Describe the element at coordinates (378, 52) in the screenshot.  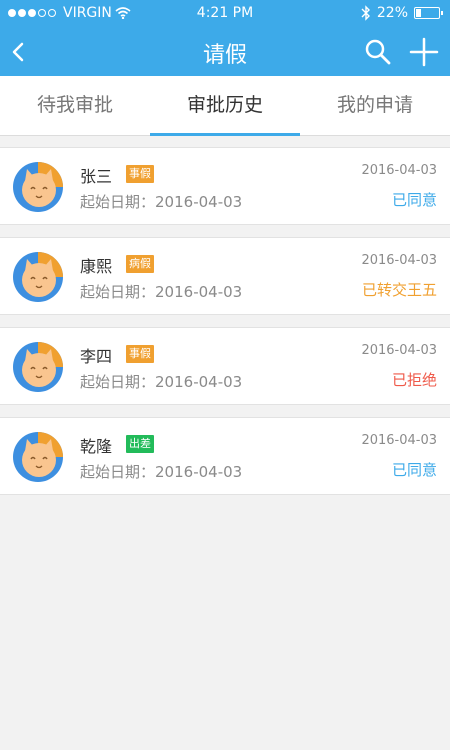
I see `search-icon` at that location.